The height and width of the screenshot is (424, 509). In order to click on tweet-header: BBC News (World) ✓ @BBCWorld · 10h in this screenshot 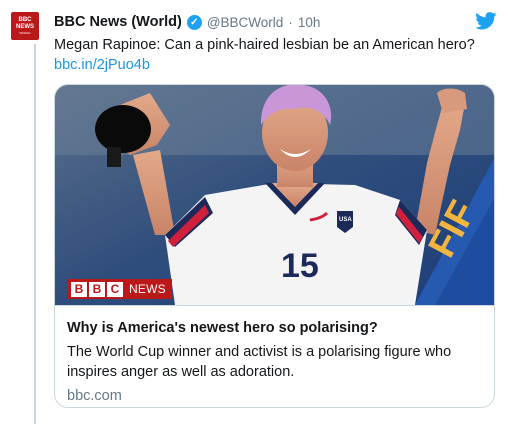, I will do `click(187, 22)`.